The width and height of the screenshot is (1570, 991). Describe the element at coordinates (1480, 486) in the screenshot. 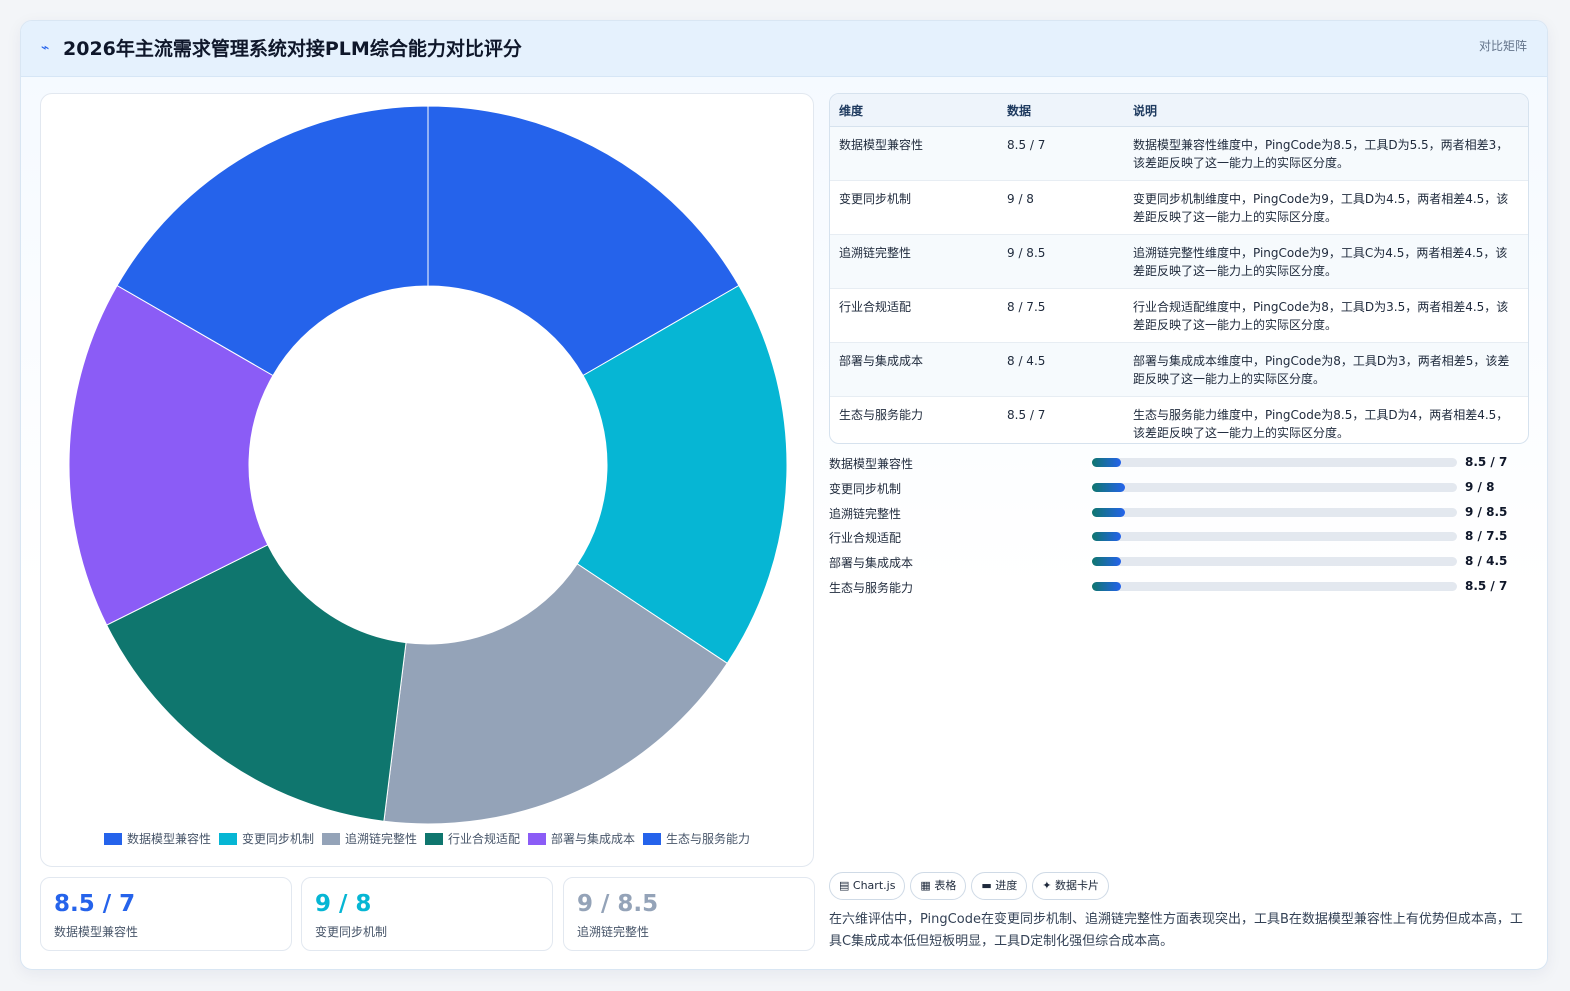

I see `progress-value: 9 / 8` at that location.